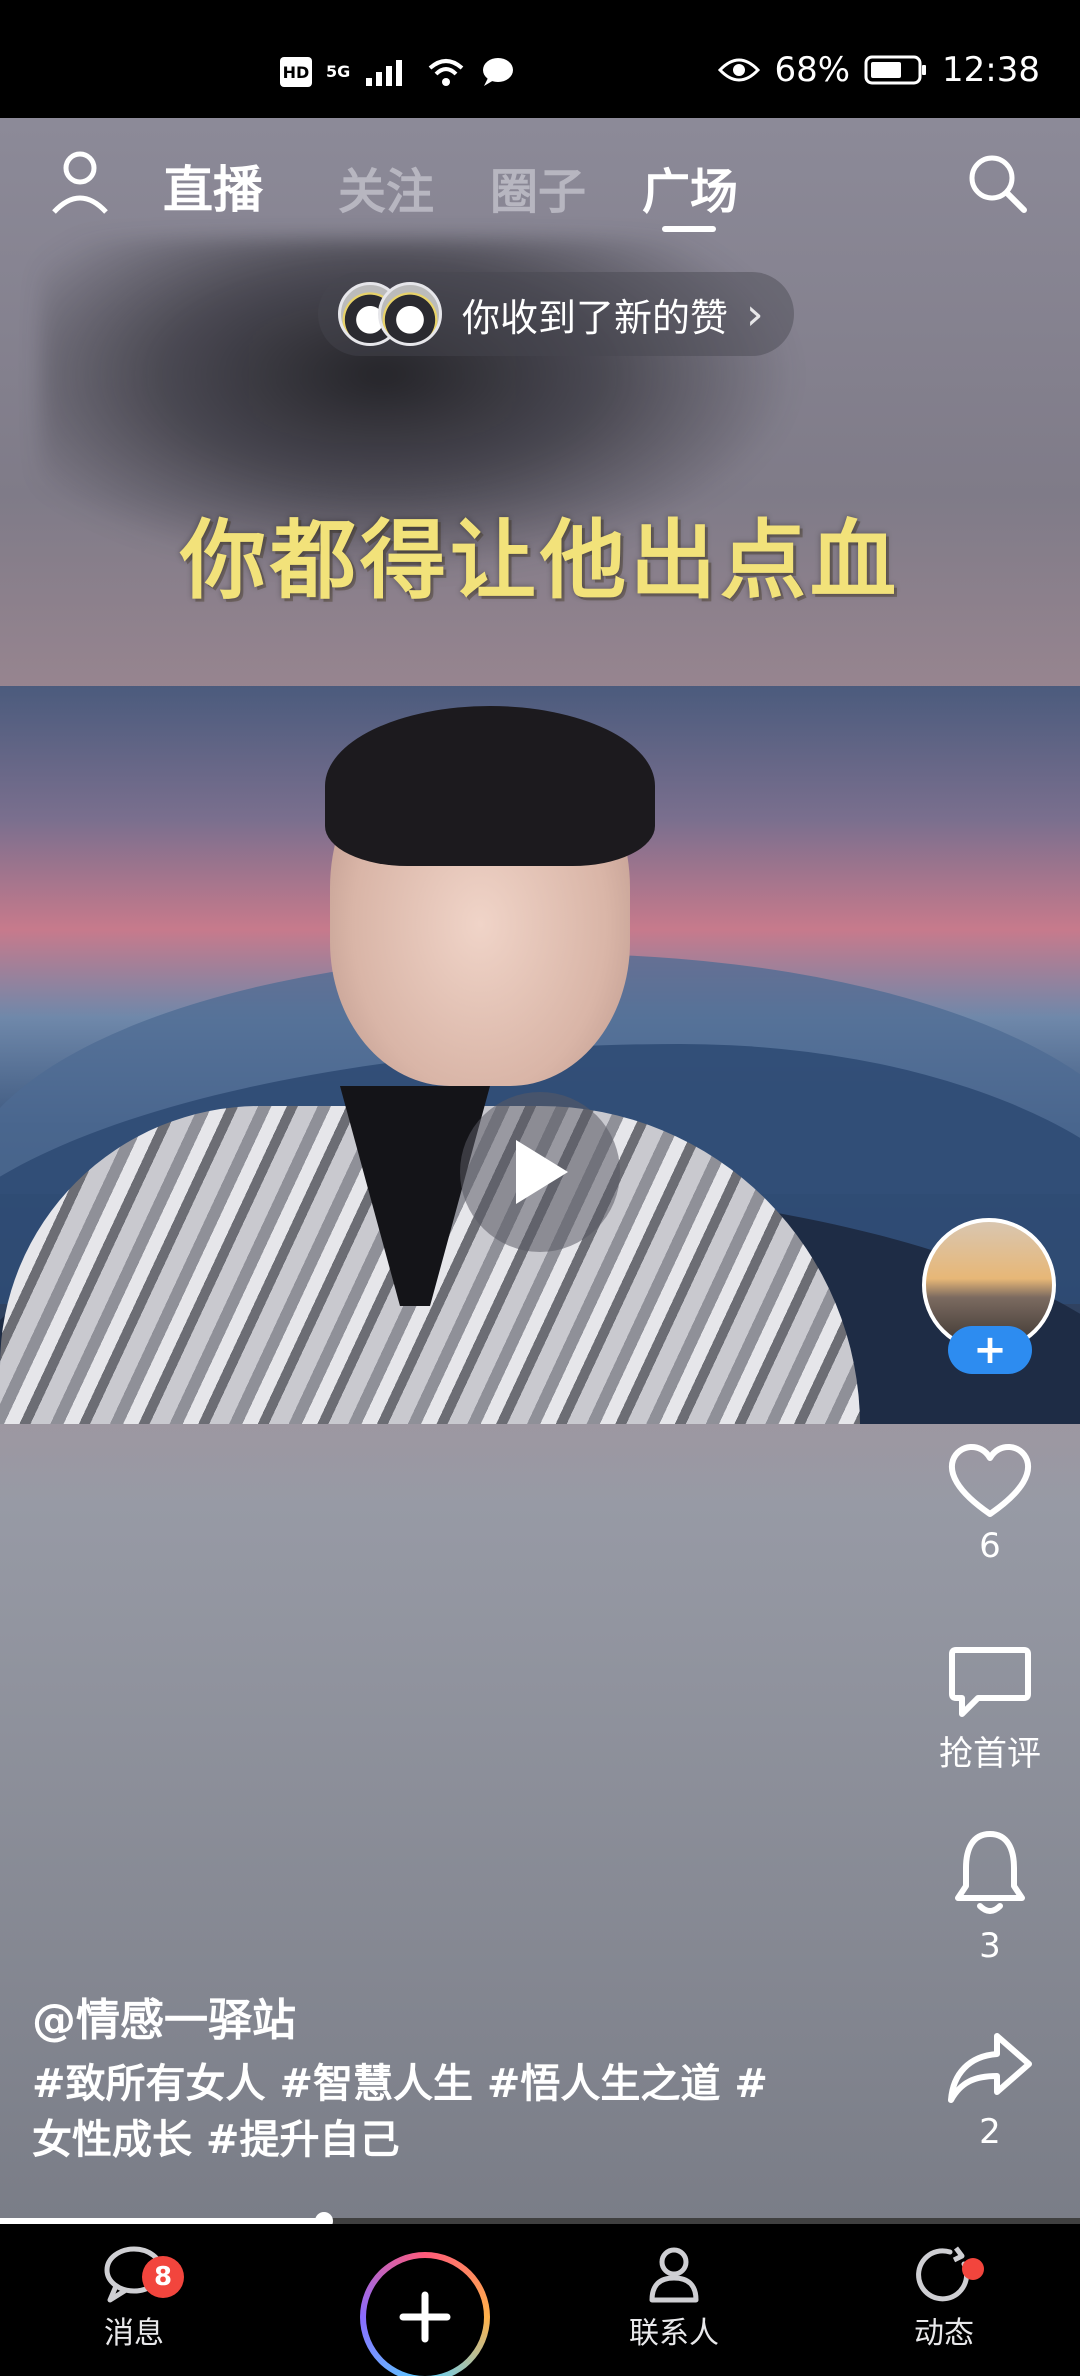 The image size is (1080, 2376). Describe the element at coordinates (80, 183) in the screenshot. I see `profile-icon` at that location.